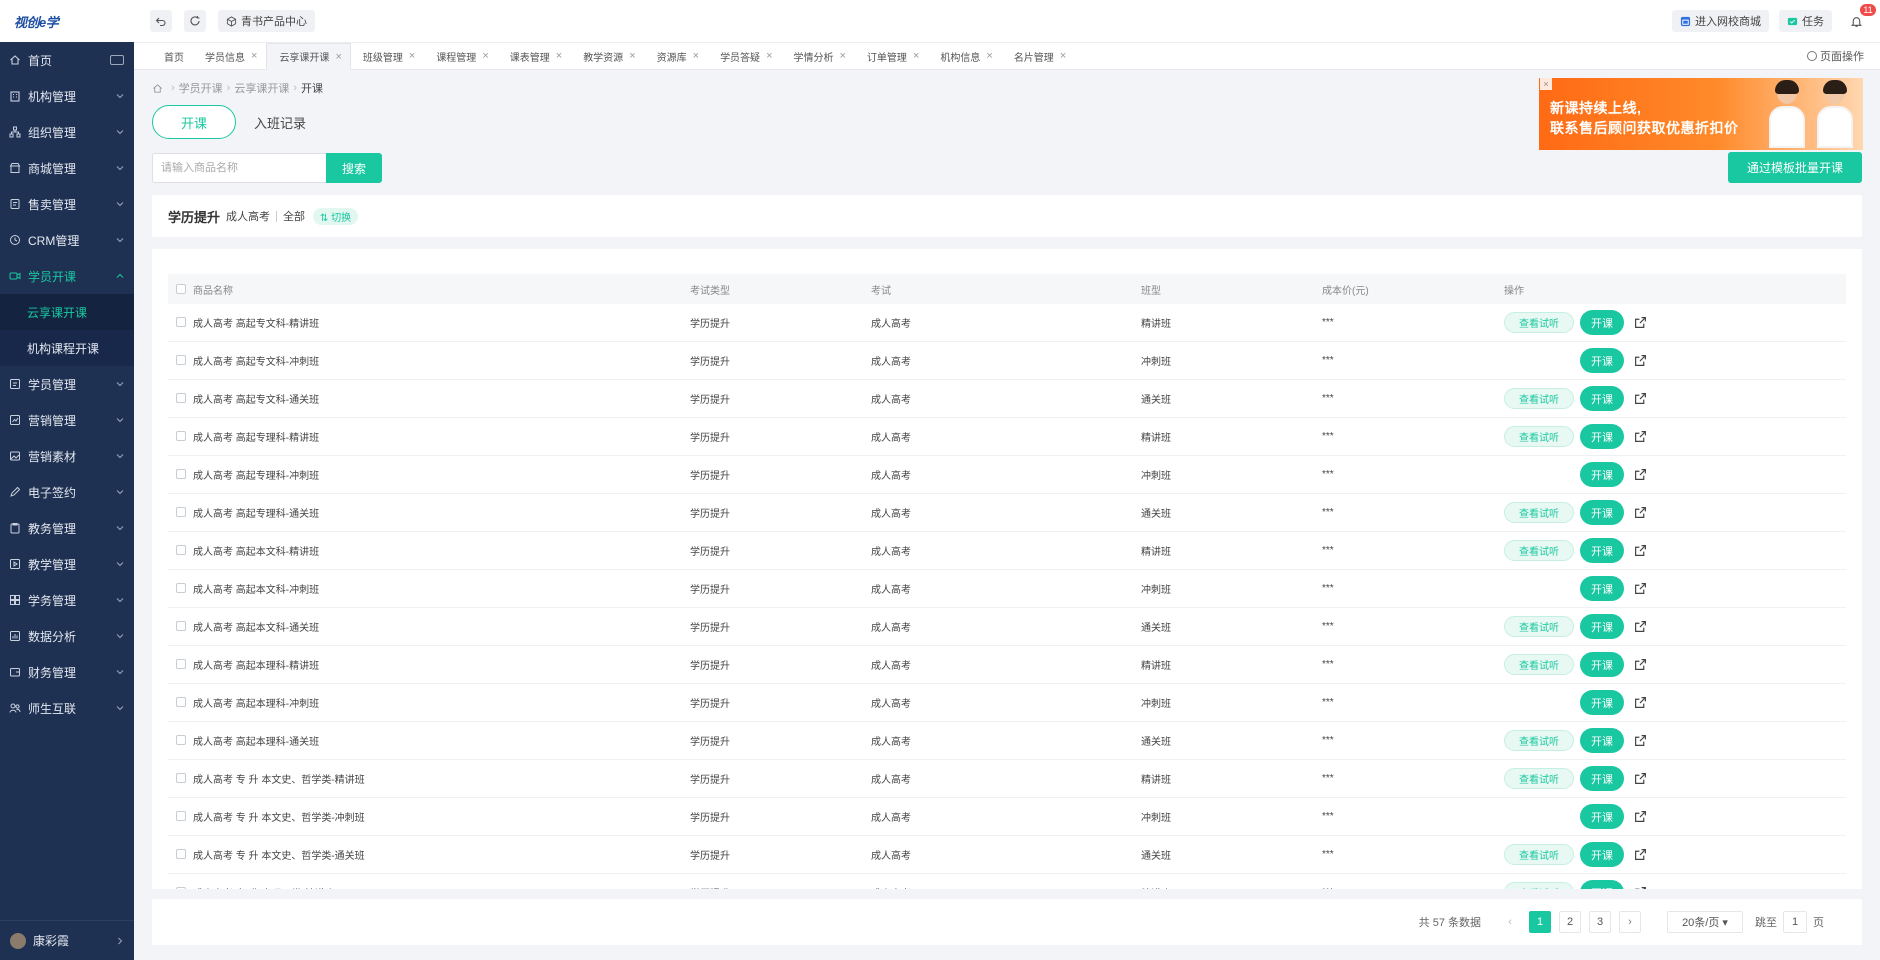 The height and width of the screenshot is (960, 1880). What do you see at coordinates (67, 276) in the screenshot?
I see `sidebar-item-student-course: 学员开课` at bounding box center [67, 276].